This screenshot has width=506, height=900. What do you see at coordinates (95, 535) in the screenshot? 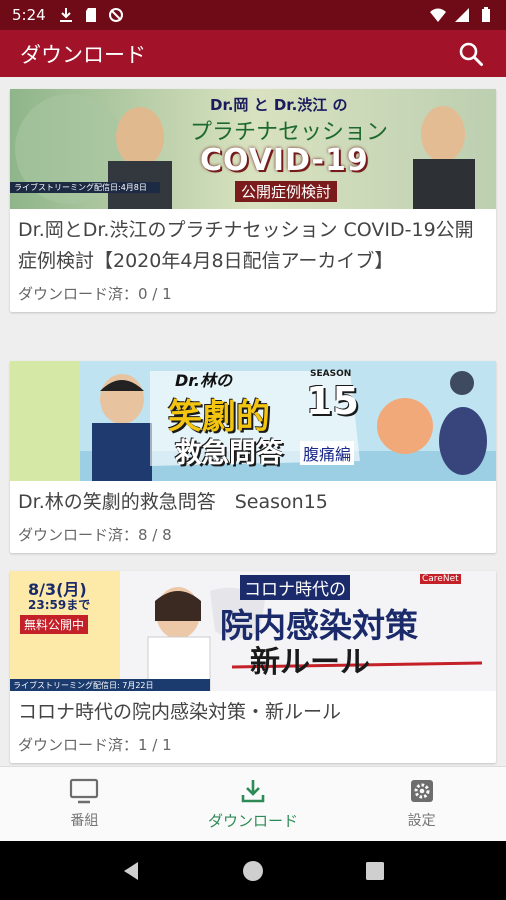
I see `download-status: ダウンロード済：8 / 8` at bounding box center [95, 535].